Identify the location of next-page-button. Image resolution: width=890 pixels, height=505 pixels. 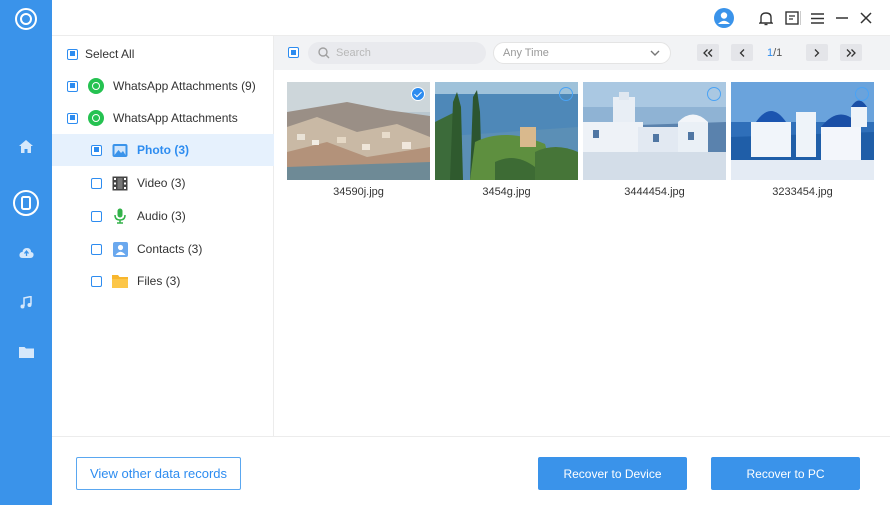
(817, 52).